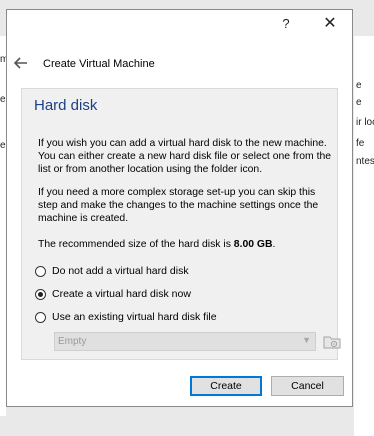  I want to click on radio-label: Do not add a virtual hard disk, so click(120, 271).